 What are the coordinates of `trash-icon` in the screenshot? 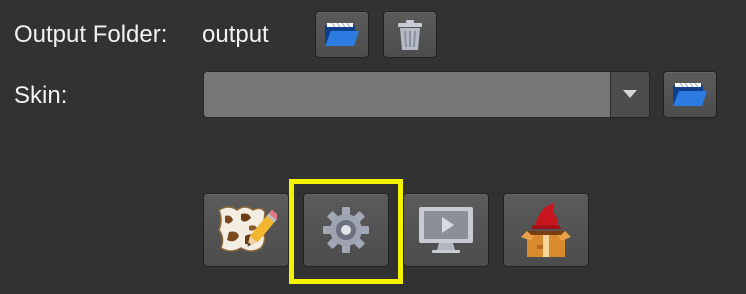 It's located at (410, 34).